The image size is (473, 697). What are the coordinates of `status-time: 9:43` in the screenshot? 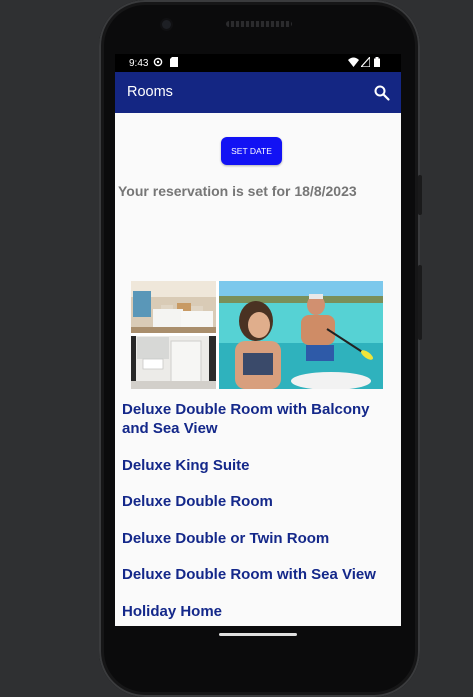 It's located at (139, 63).